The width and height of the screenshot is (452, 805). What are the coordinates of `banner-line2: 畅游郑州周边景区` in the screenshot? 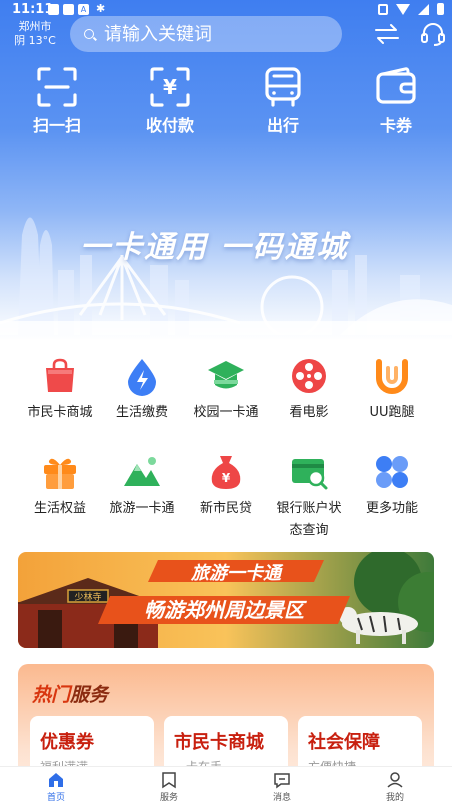 It's located at (225, 610).